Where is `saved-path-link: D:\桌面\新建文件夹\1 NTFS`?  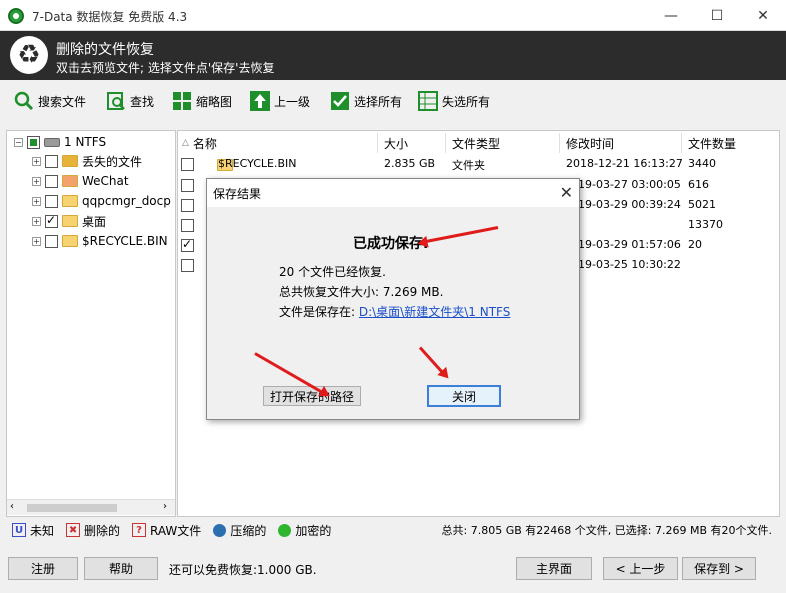
saved-path-link: D:\桌面\新建文件夹\1 NTFS is located at coordinates (434, 312).